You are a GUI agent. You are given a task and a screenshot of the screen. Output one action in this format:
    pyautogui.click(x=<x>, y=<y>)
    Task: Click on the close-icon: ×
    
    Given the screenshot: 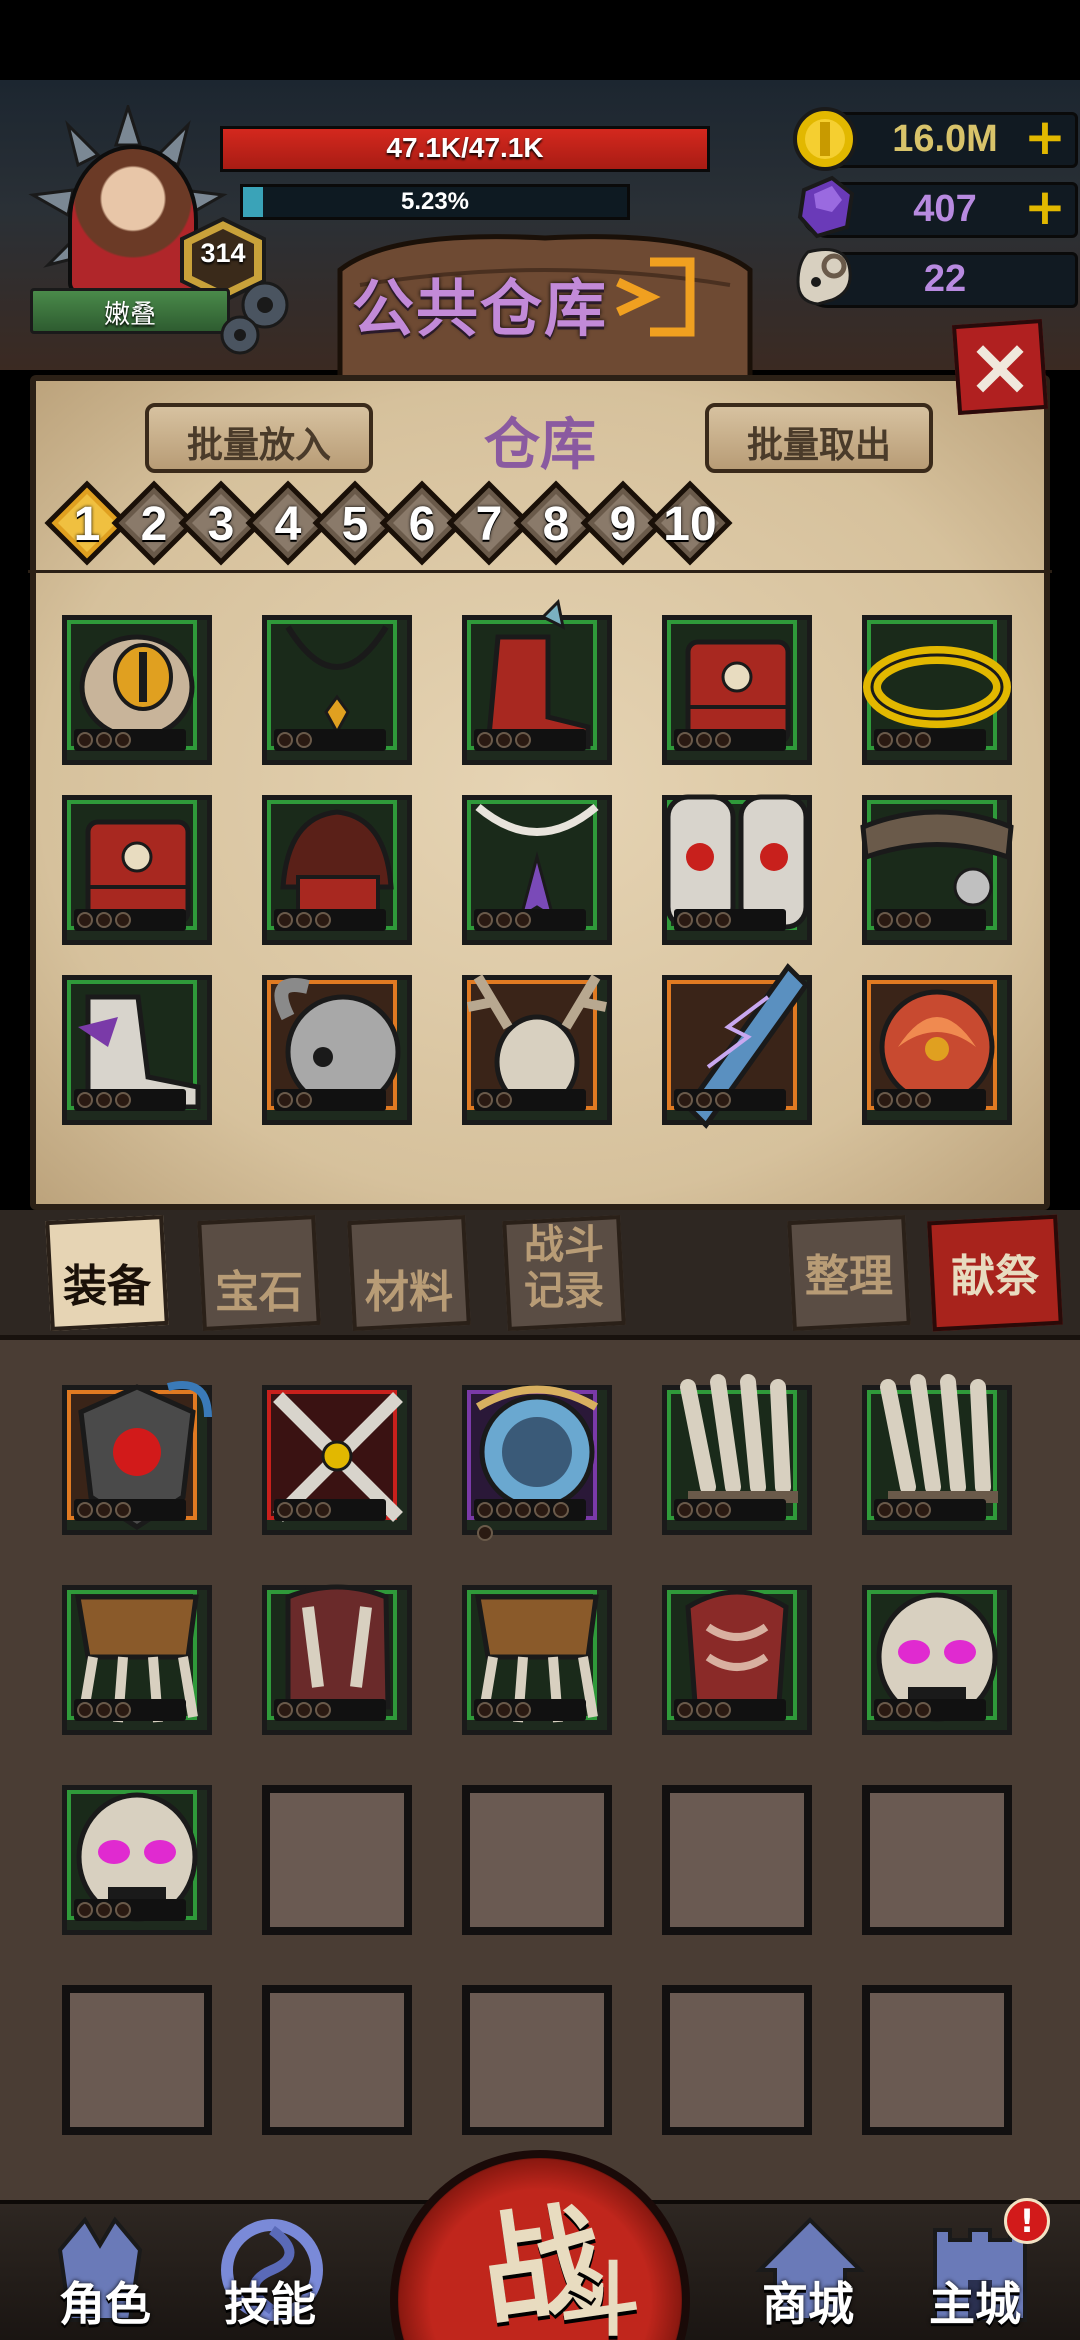 What is the action you would take?
    pyautogui.click(x=1000, y=366)
    